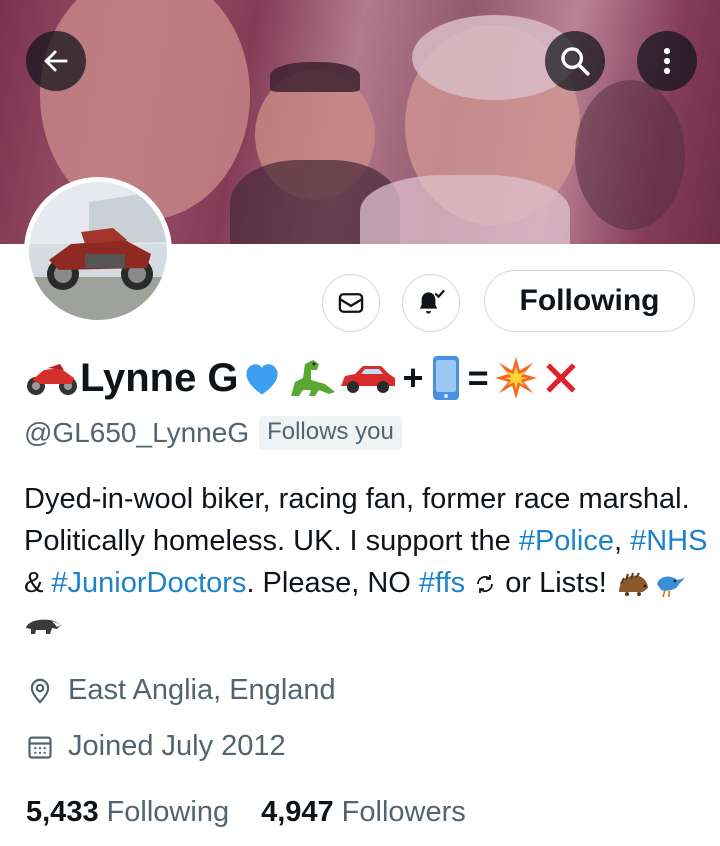  I want to click on cross-mark-emoji-icon, so click(560, 378).